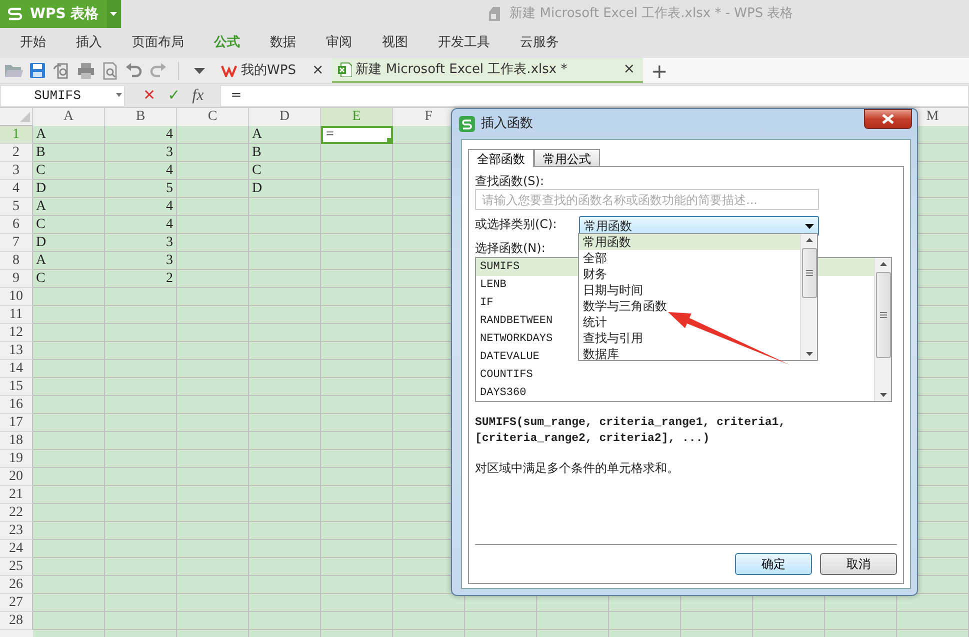 This screenshot has width=969, height=637. Describe the element at coordinates (16, 513) in the screenshot. I see `row-number: 22` at that location.